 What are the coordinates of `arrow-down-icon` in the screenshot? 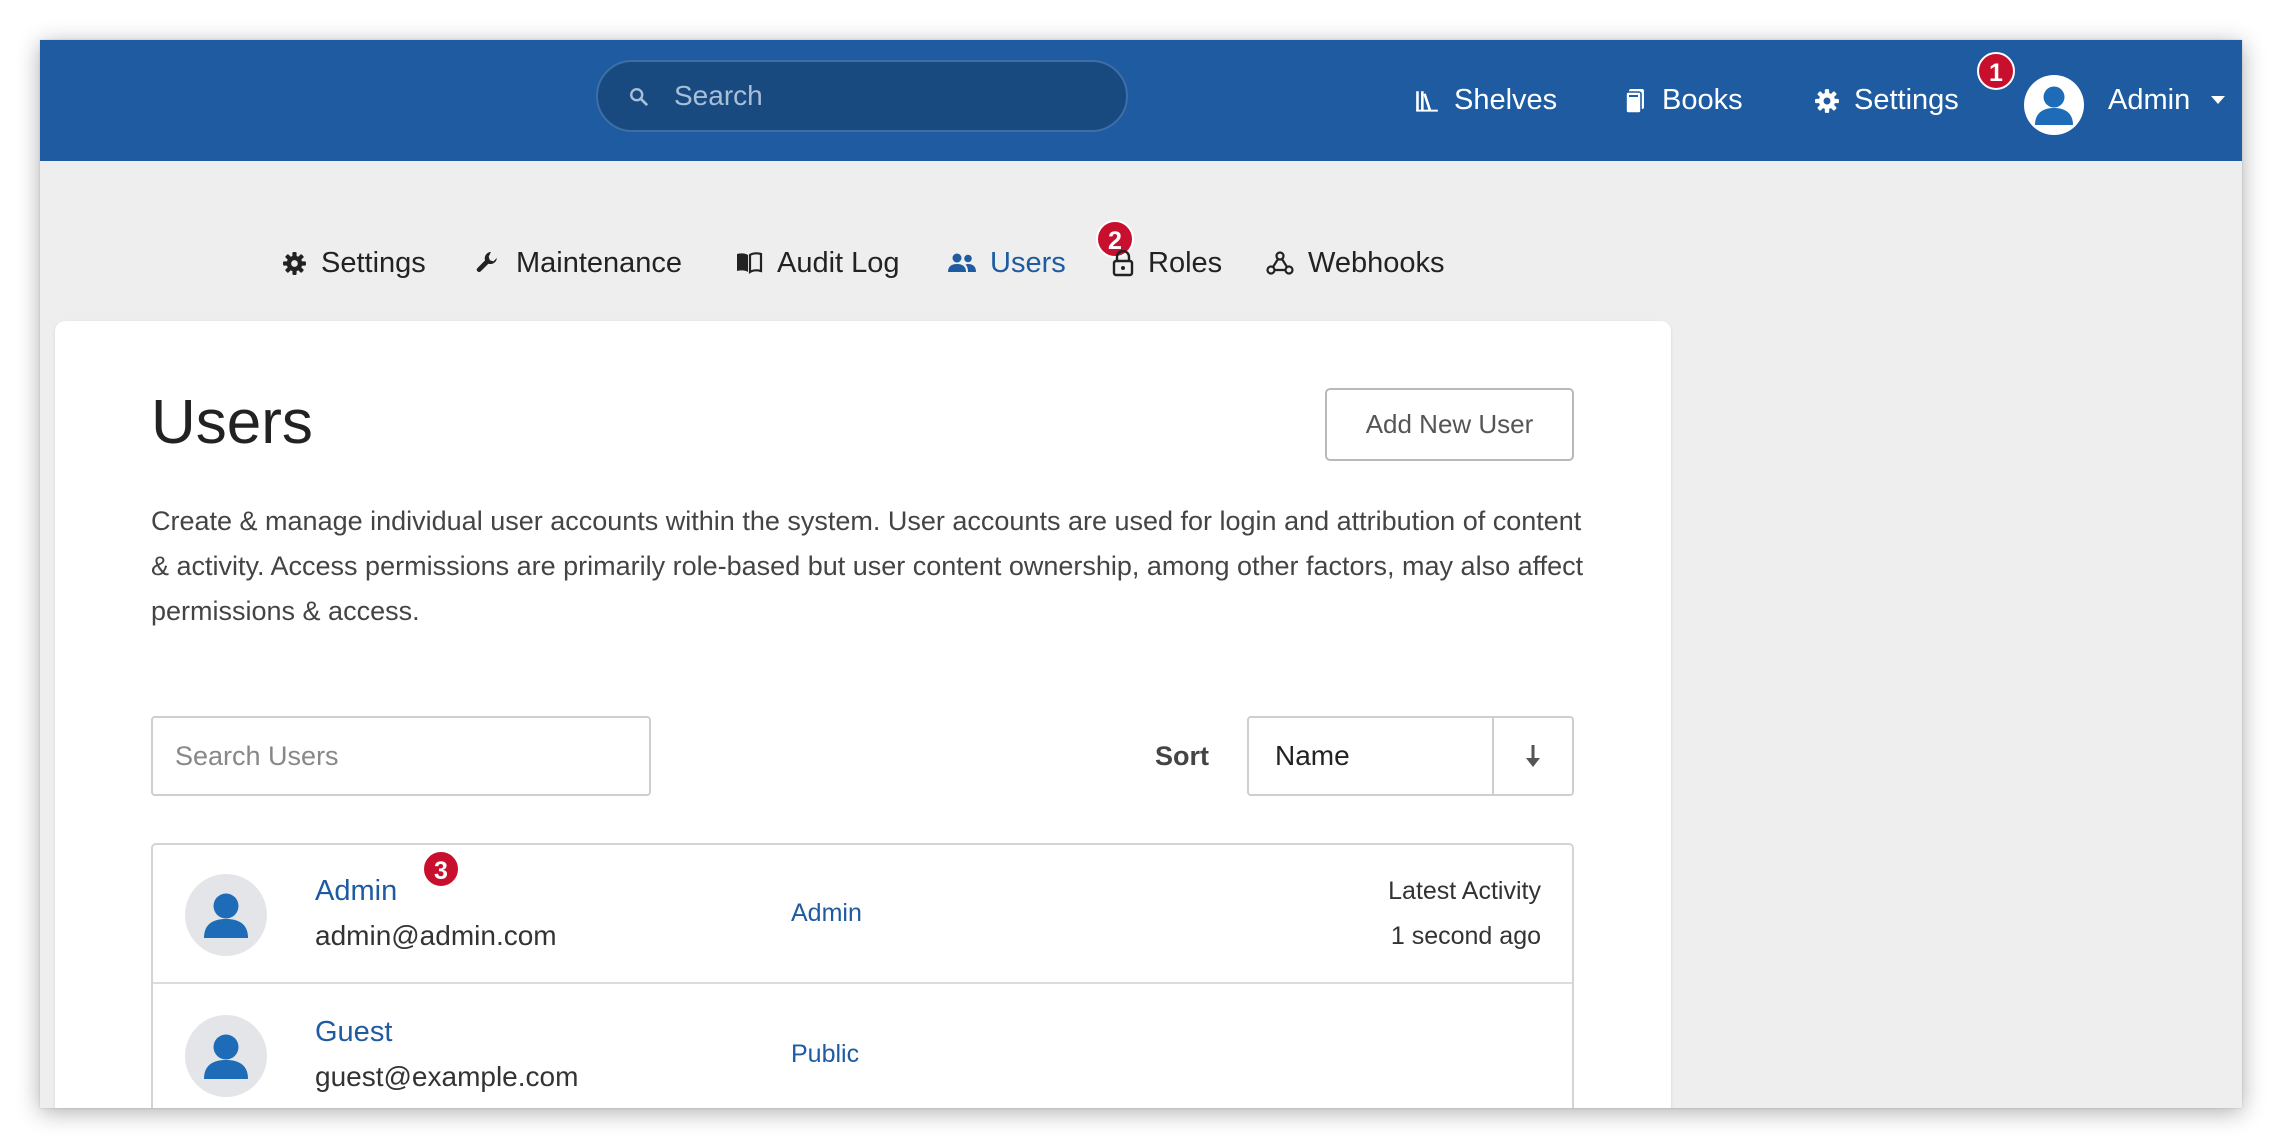 It's located at (1533, 756).